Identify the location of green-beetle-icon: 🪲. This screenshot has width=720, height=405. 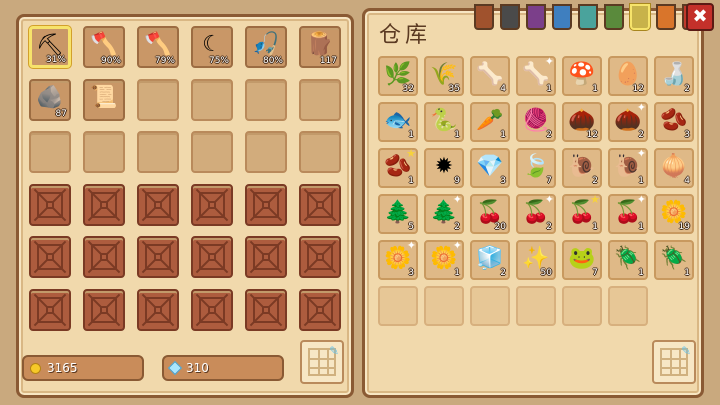
(674, 258).